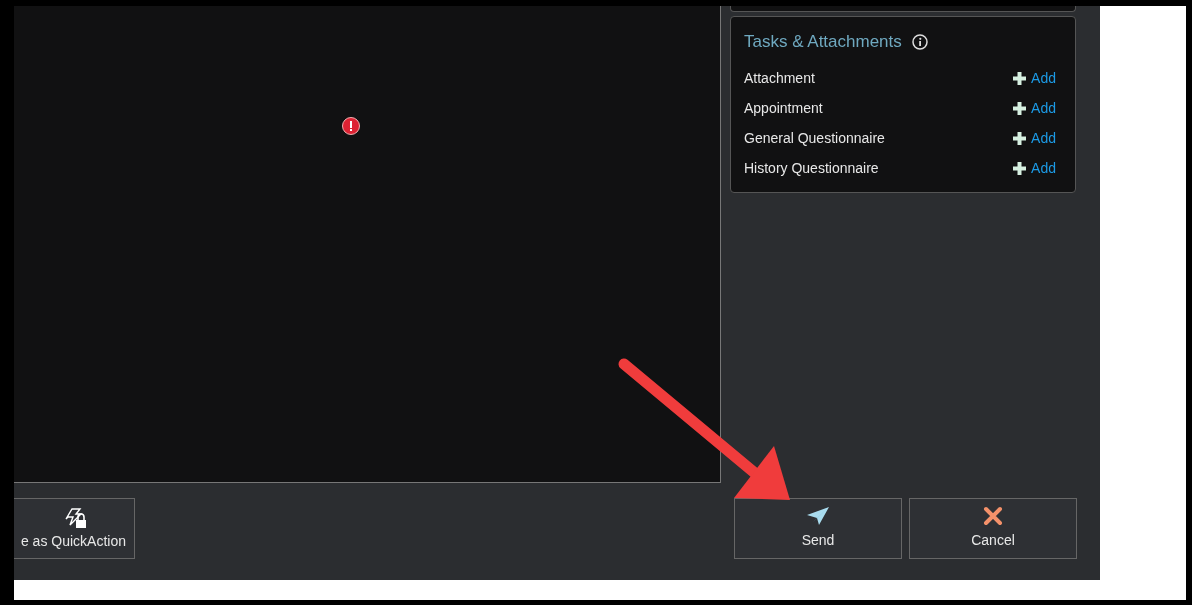 This screenshot has width=1192, height=605. What do you see at coordinates (993, 528) in the screenshot?
I see `cancel-button: Cancel` at bounding box center [993, 528].